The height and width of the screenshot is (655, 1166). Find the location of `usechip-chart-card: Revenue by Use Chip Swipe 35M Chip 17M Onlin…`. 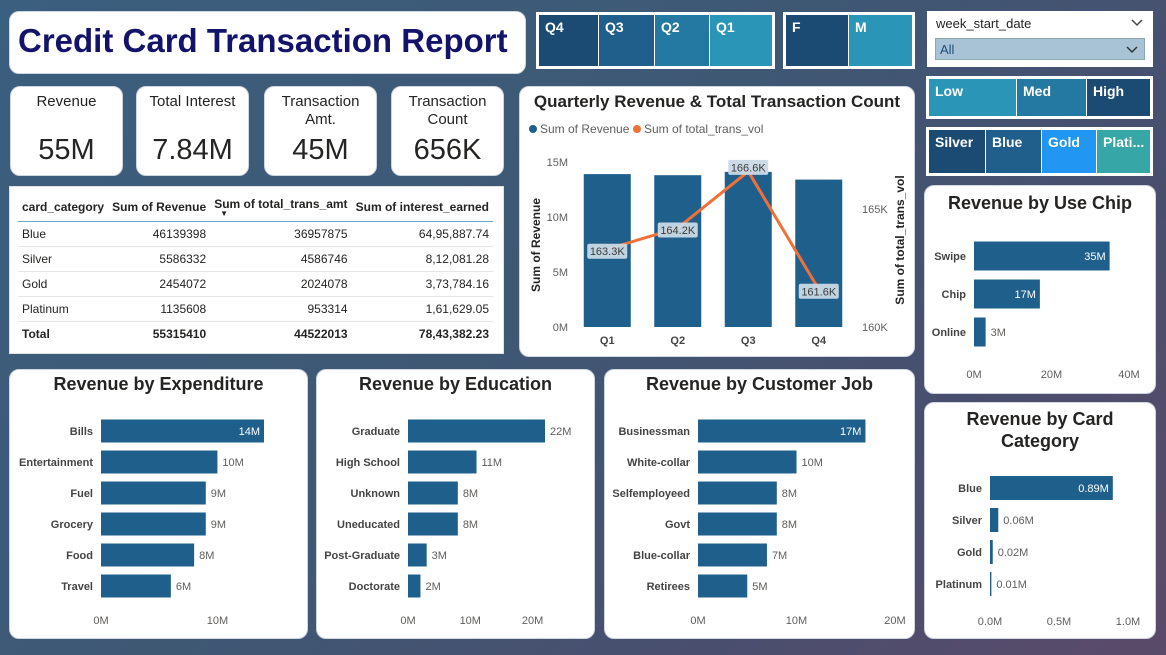

usechip-chart-card: Revenue by Use Chip Swipe 35M Chip 17M Onlin… is located at coordinates (1040, 289).